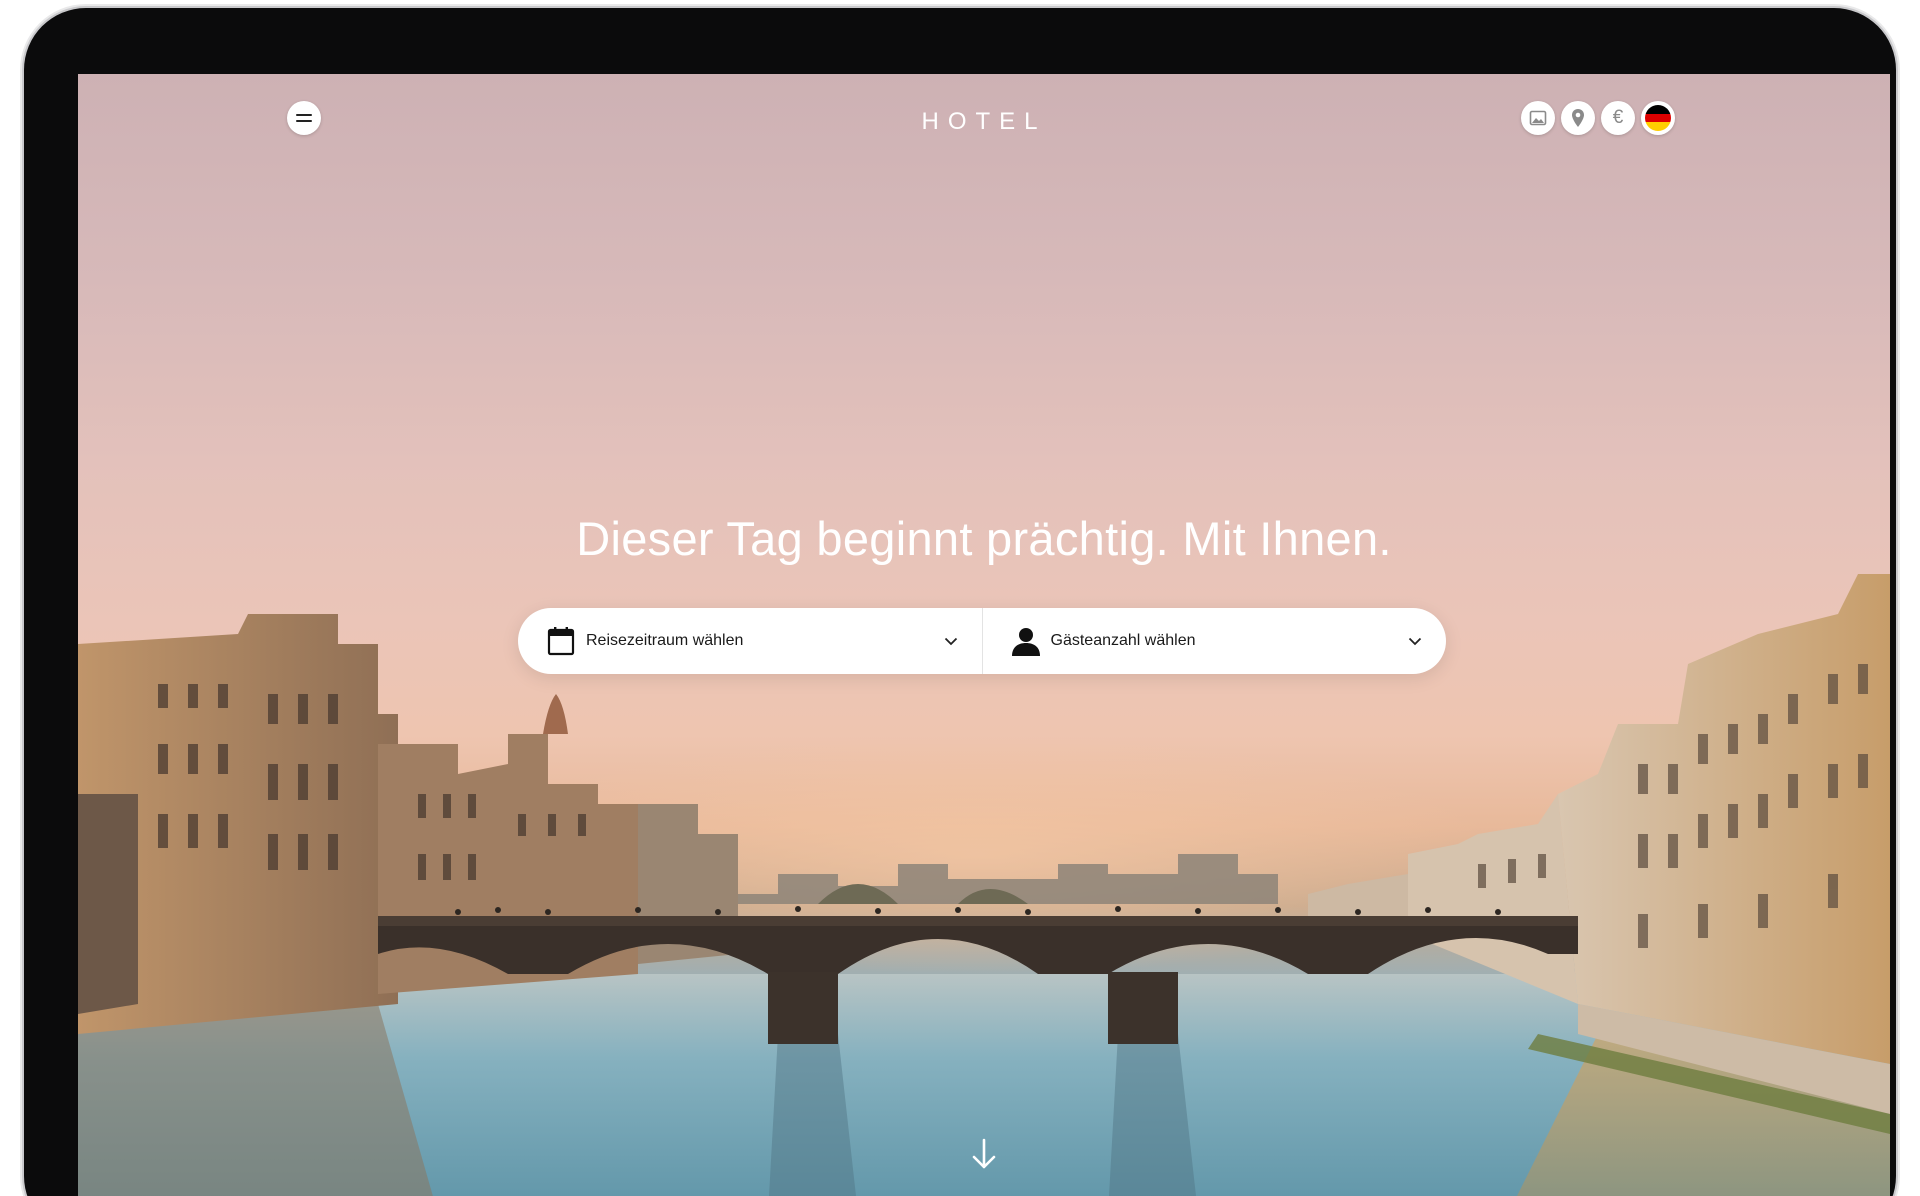  Describe the element at coordinates (984, 538) in the screenshot. I see `hero-headline: Dieser Tag beginnt prächtig. Mit Ihnen.` at that location.